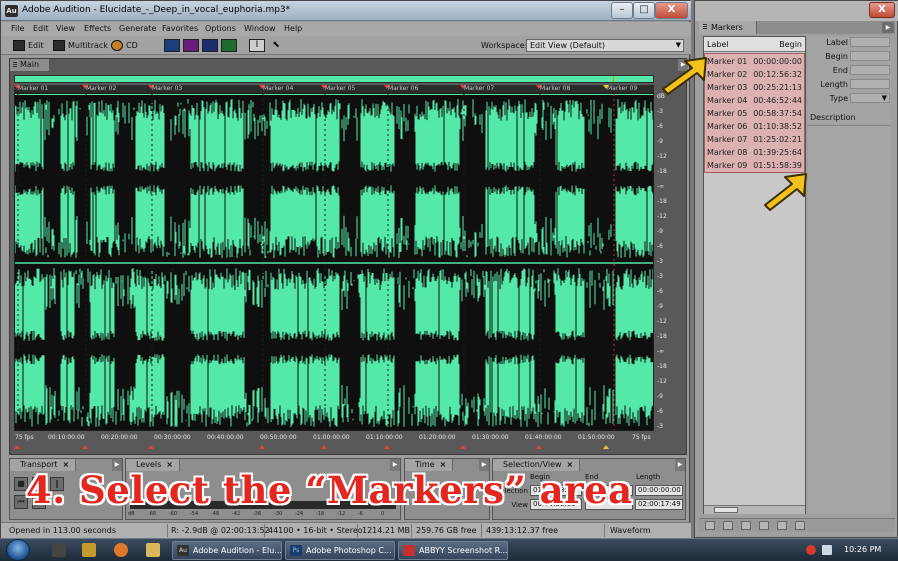  I want to click on sel-length-label: Length, so click(648, 477).